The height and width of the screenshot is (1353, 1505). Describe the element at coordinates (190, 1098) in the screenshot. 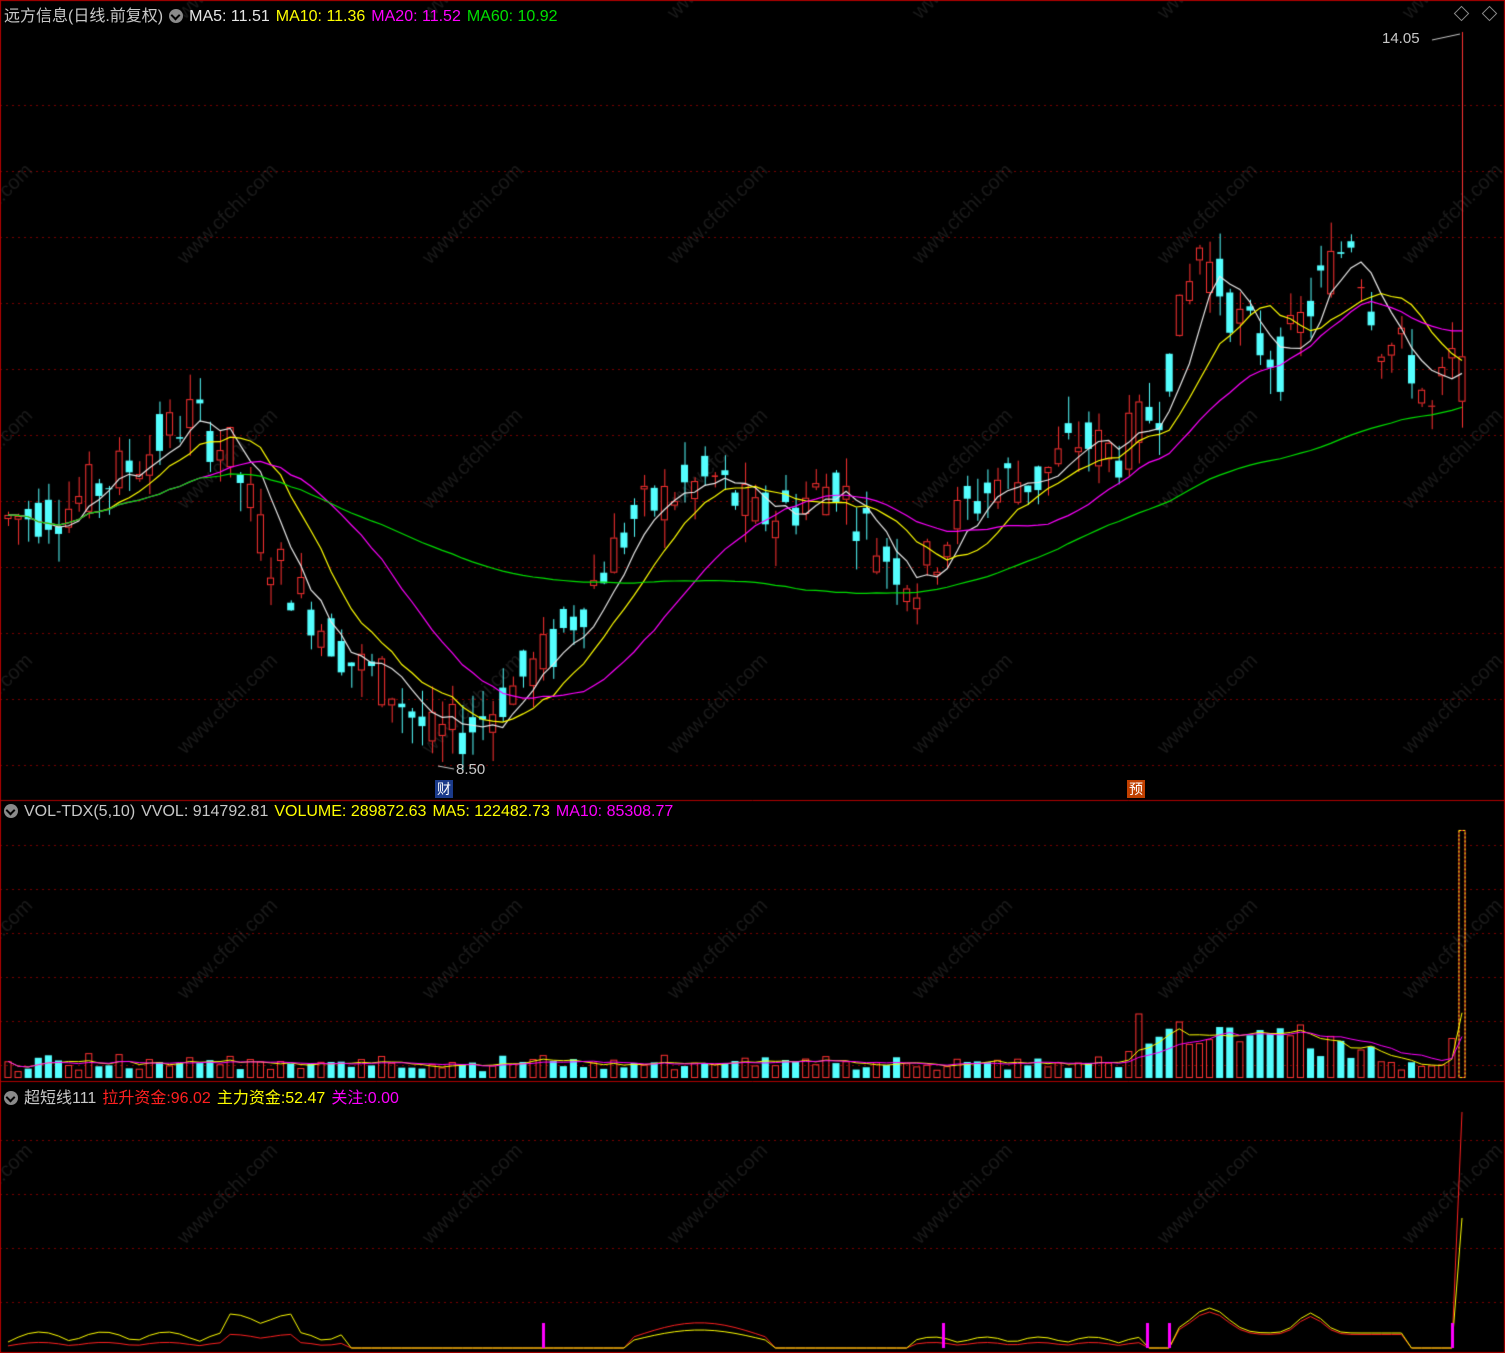

I see `lasheng-value: 96.02` at that location.